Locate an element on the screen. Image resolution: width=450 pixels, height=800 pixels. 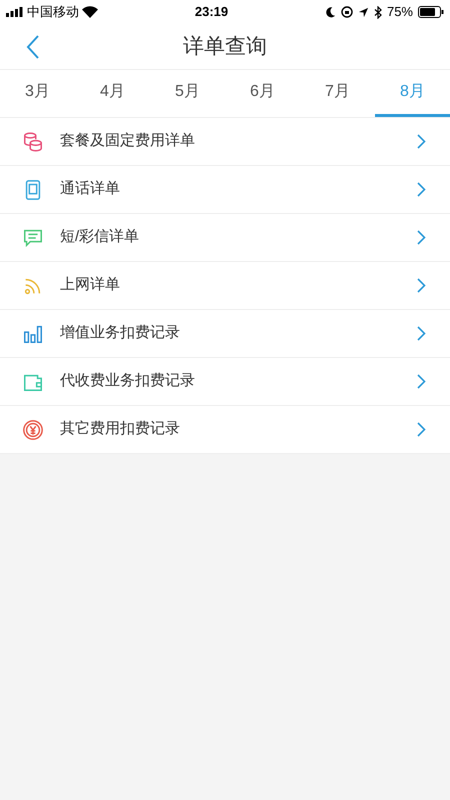
moon-icon is located at coordinates (330, 12).